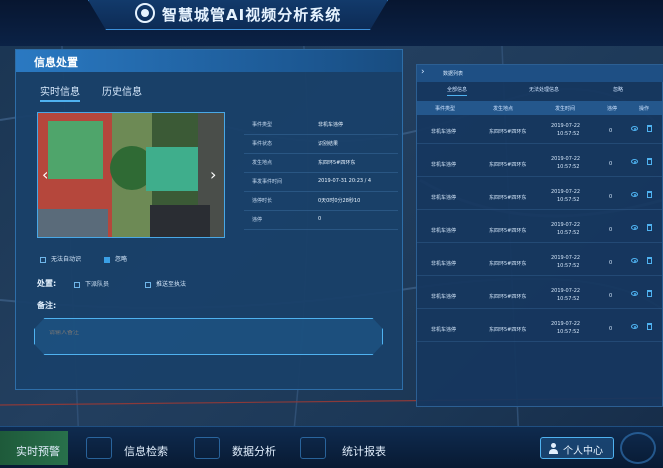 Image resolution: width=663 pixels, height=468 pixels. I want to click on tab-live-info: 实时信息, so click(60, 92).